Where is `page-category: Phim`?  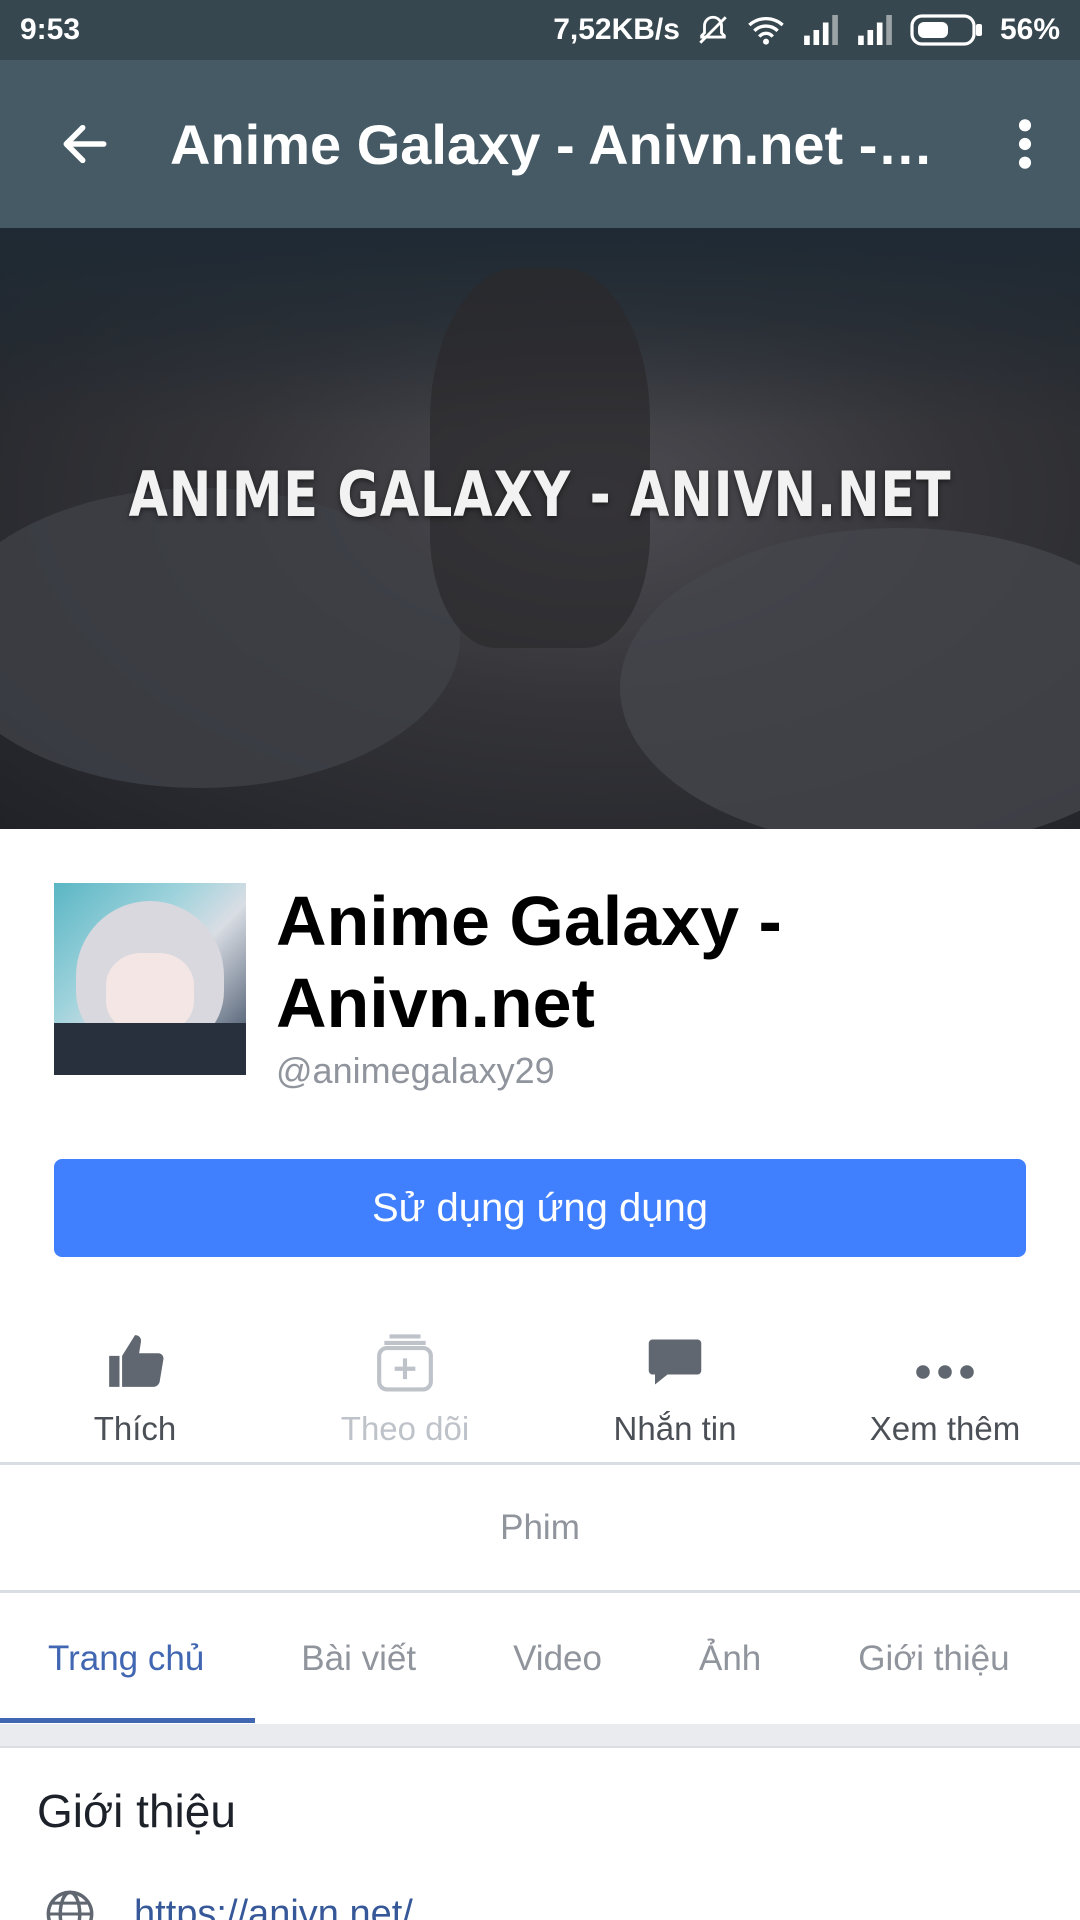 page-category: Phim is located at coordinates (540, 1527).